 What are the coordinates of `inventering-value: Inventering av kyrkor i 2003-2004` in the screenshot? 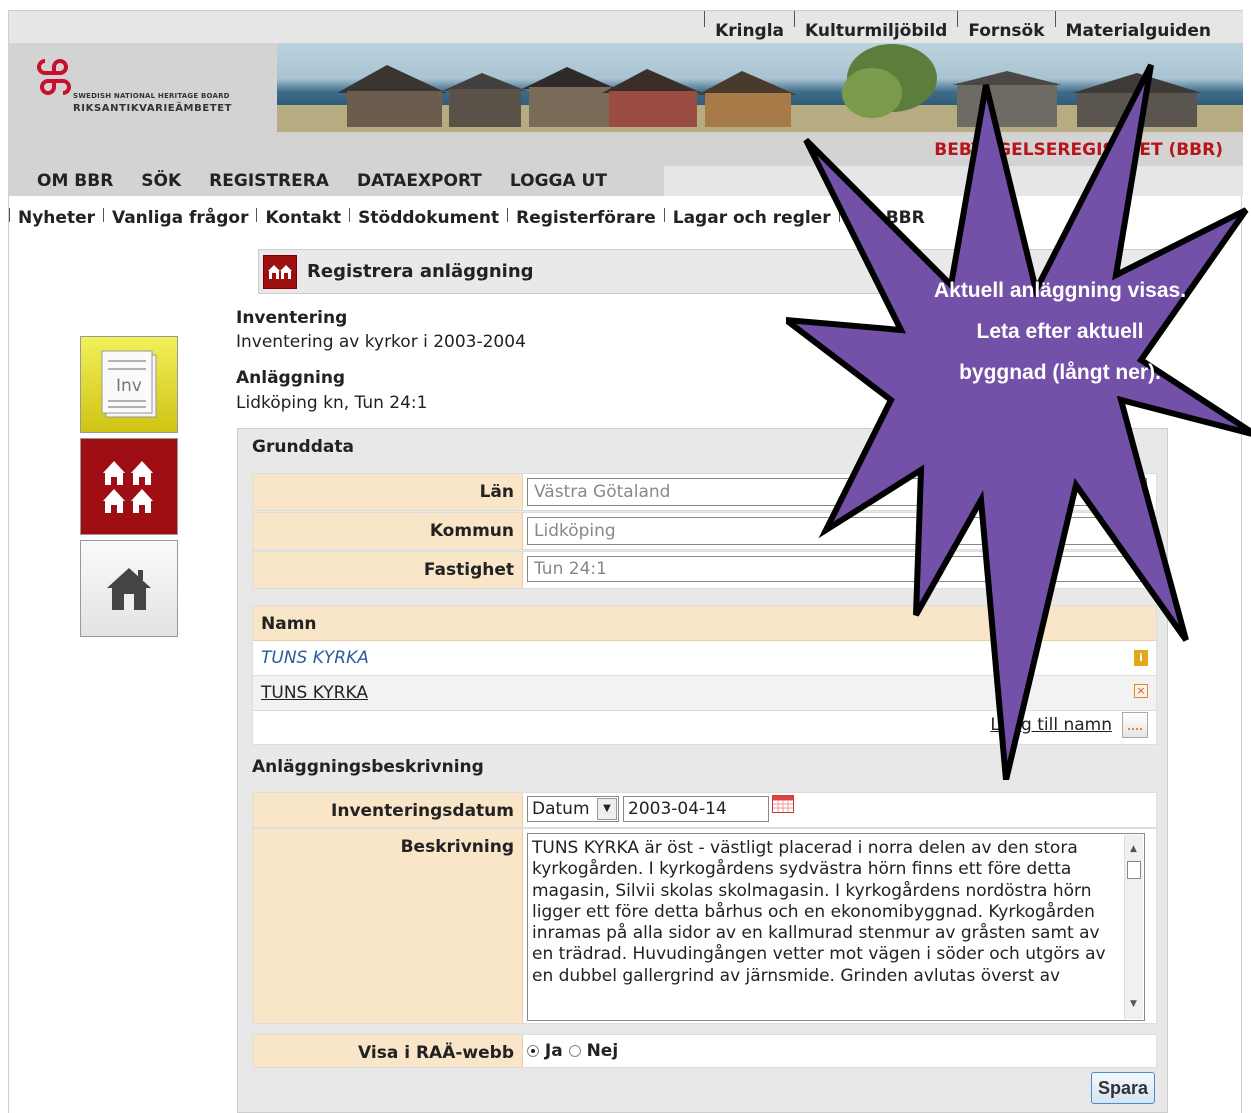 It's located at (381, 342).